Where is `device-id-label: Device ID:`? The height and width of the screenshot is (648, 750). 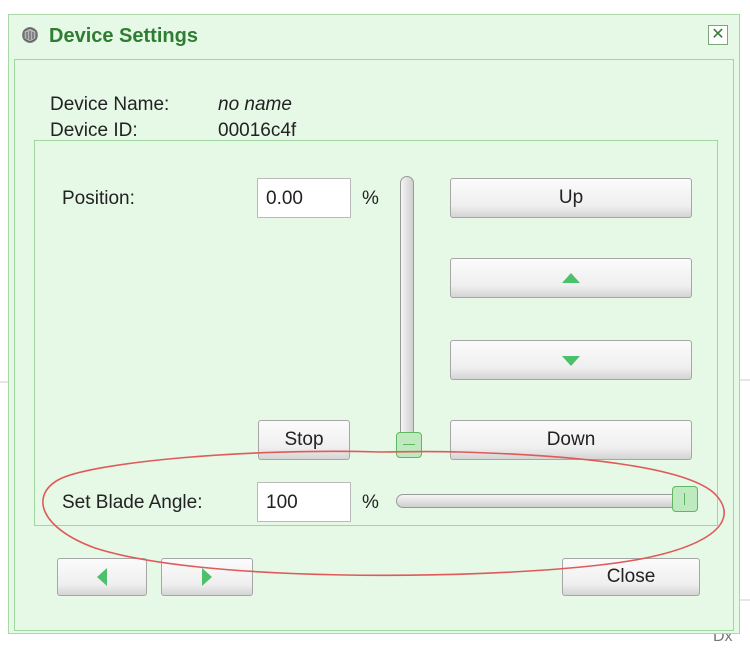 device-id-label: Device ID: is located at coordinates (94, 130).